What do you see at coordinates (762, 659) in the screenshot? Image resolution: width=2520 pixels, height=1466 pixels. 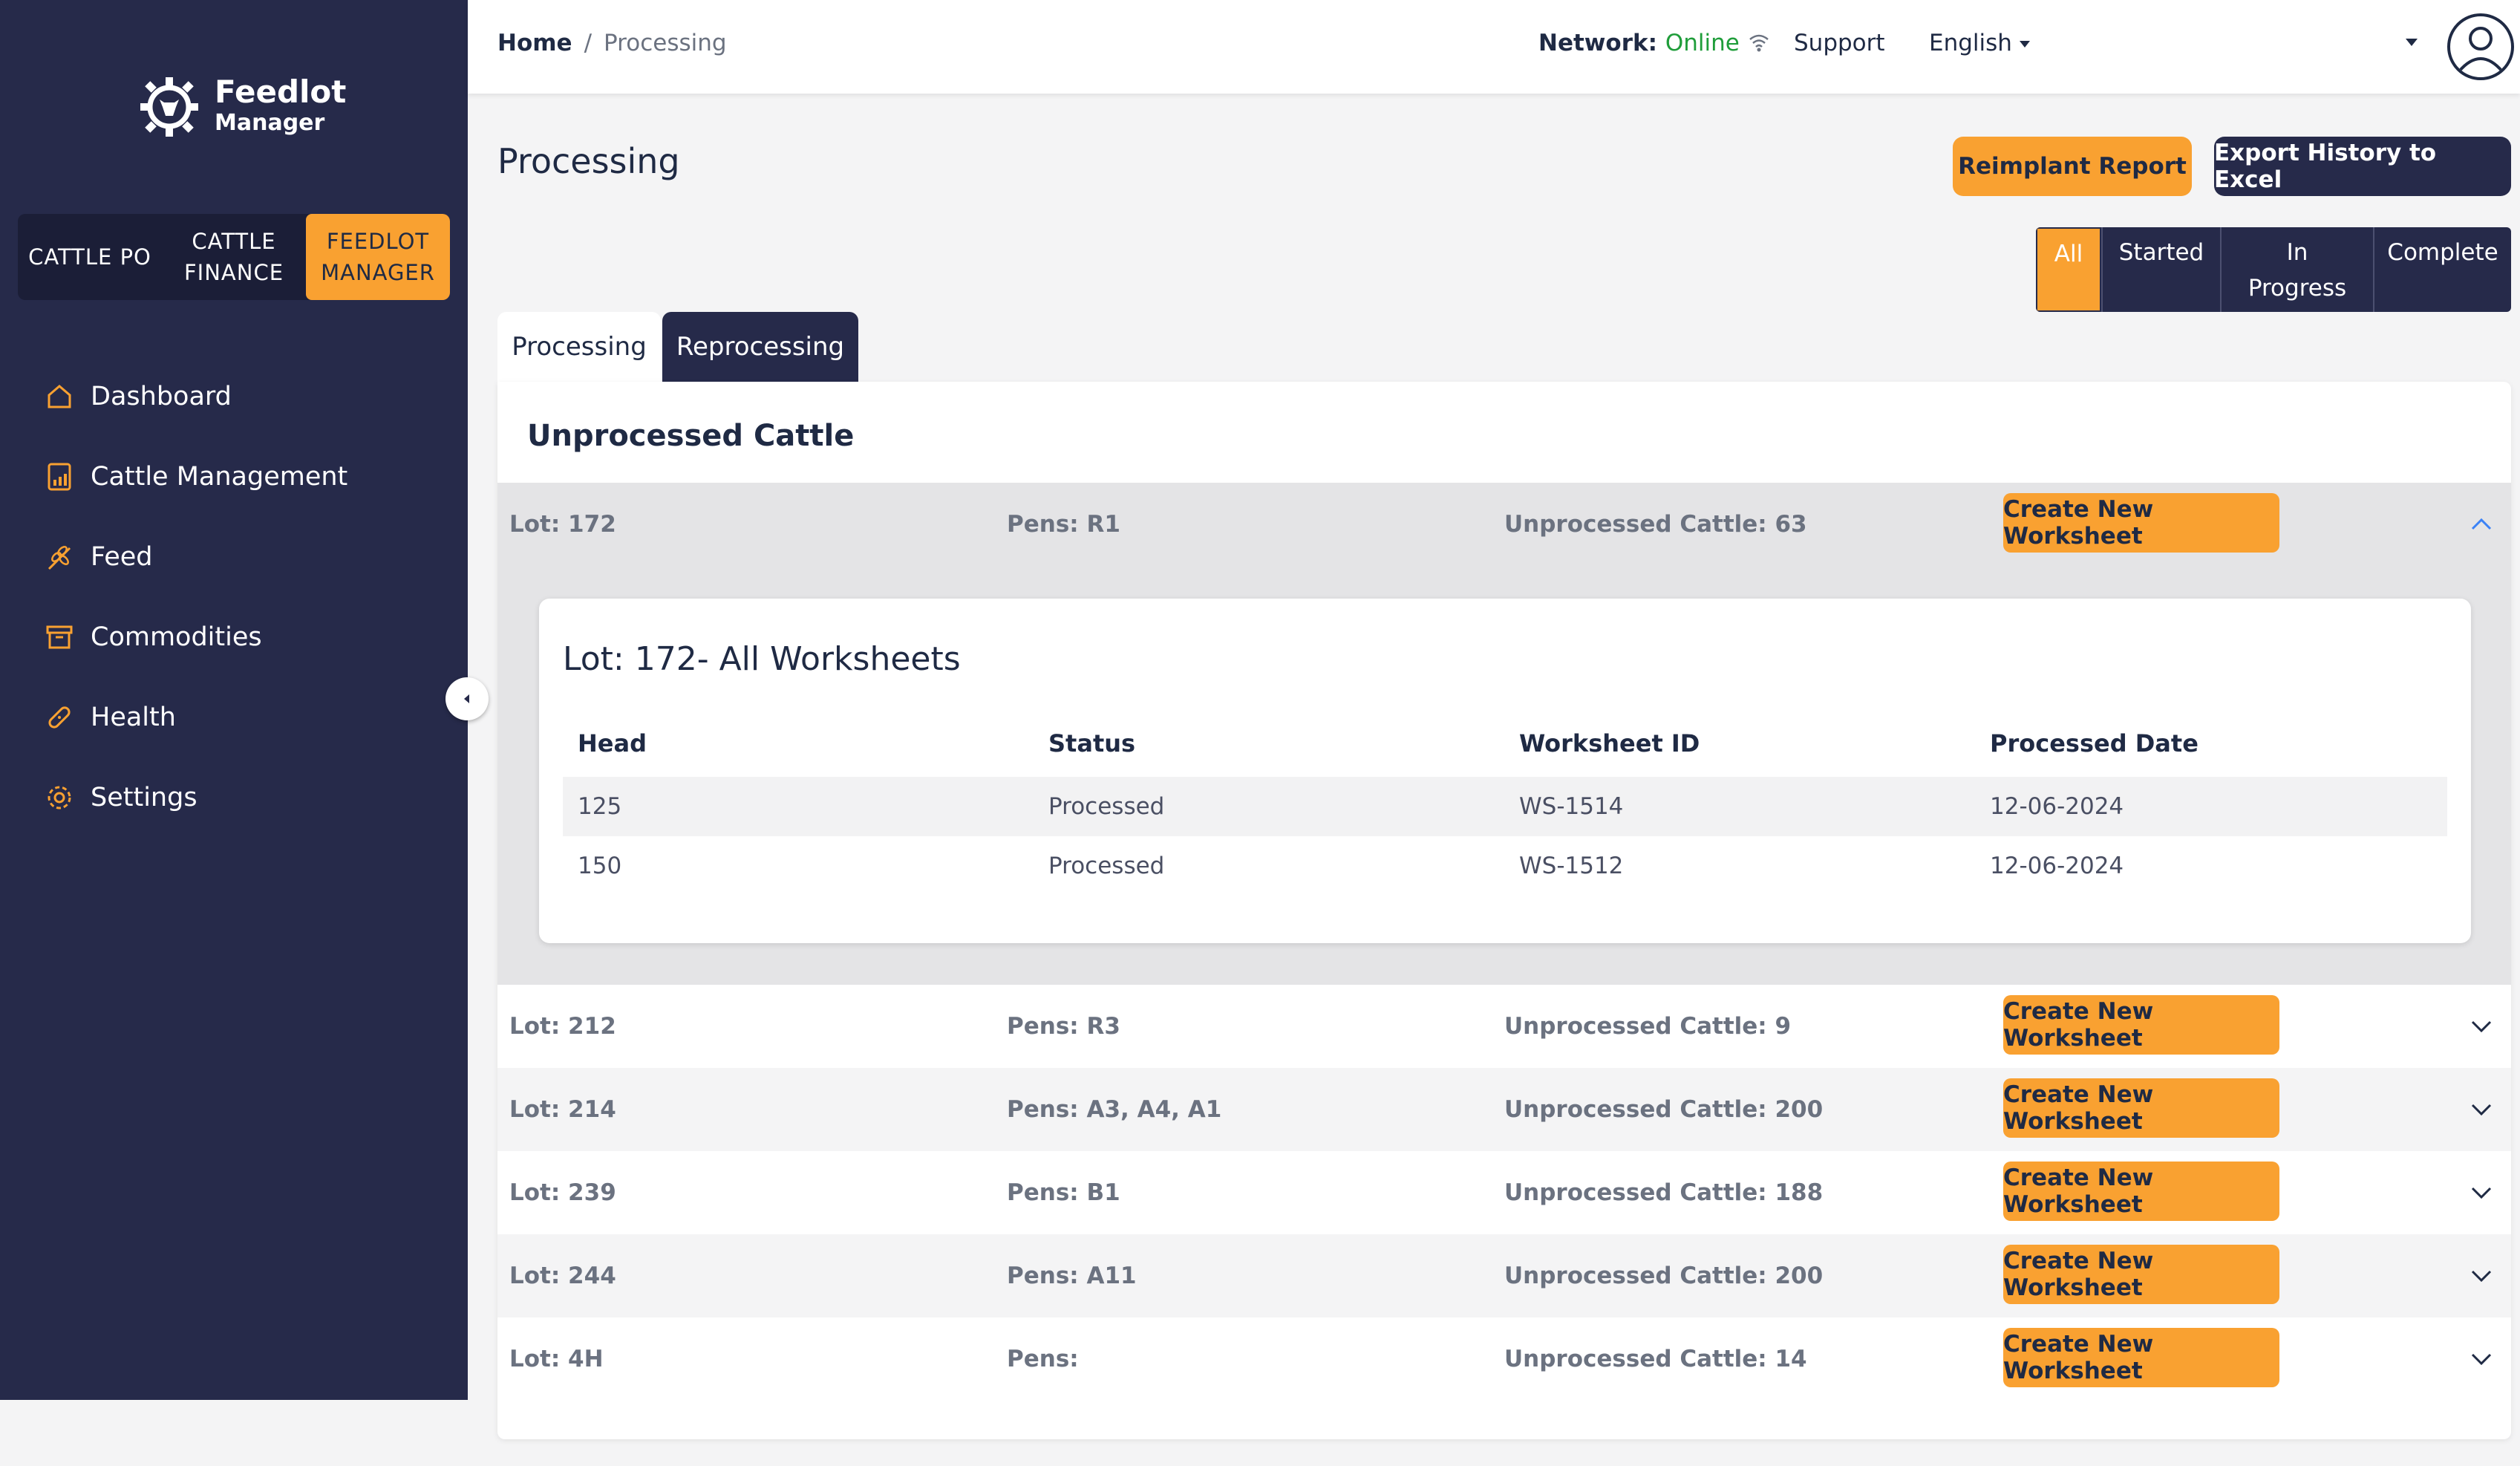 I see `worksheets-title: Lot: 172- All Worksheets` at bounding box center [762, 659].